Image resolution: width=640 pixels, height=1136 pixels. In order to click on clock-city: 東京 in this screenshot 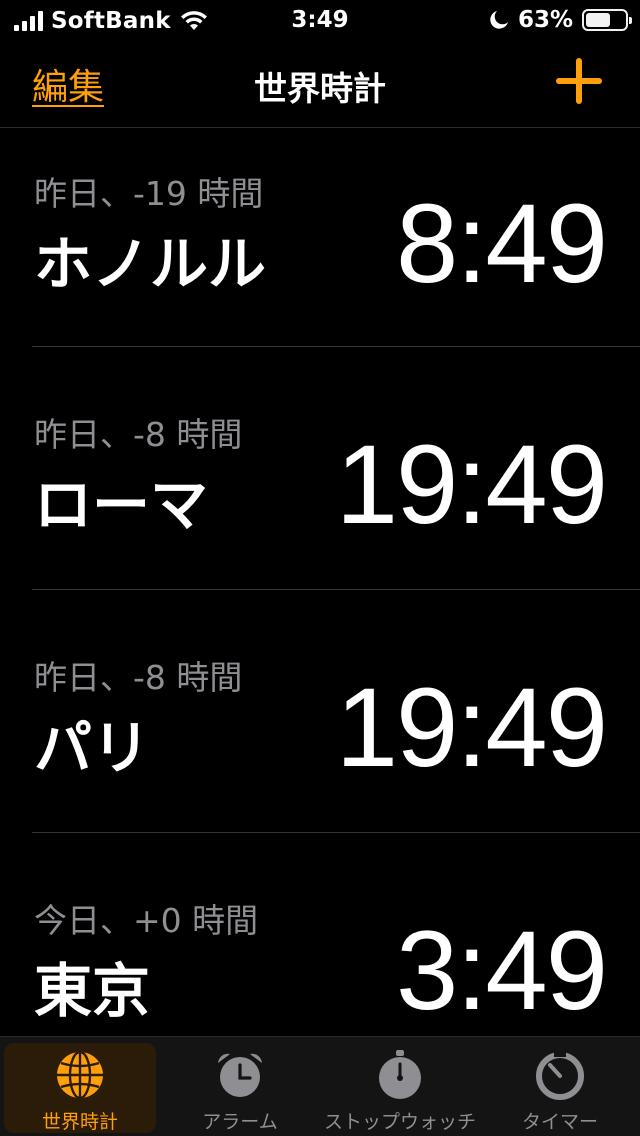, I will do `click(92, 991)`.